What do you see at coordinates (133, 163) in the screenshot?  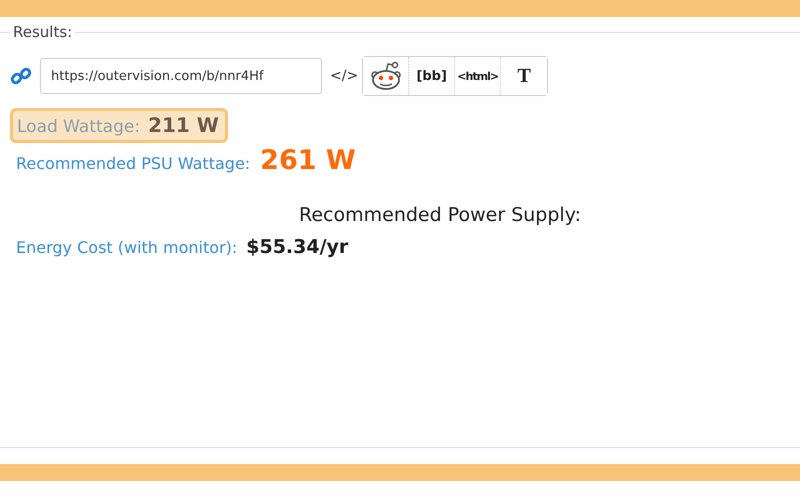 I see `psu-wattage-label: Recommended PSU Wattage:` at bounding box center [133, 163].